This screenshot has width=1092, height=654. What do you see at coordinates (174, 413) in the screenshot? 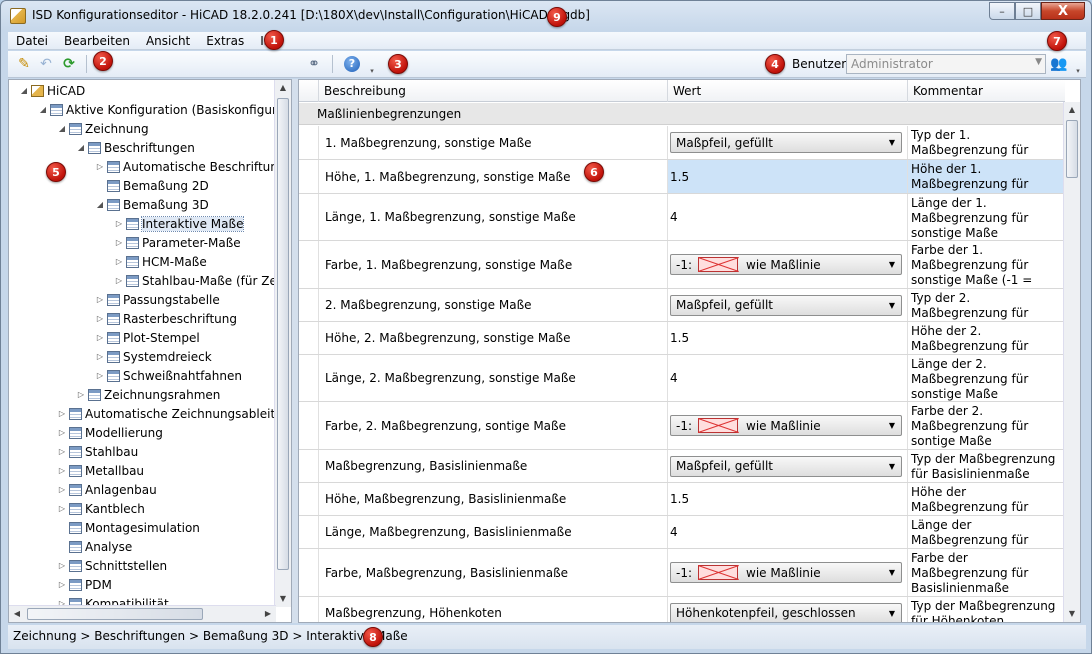
I see `tree-item: ▷ Automatische Zeichnungsableitung` at bounding box center [174, 413].